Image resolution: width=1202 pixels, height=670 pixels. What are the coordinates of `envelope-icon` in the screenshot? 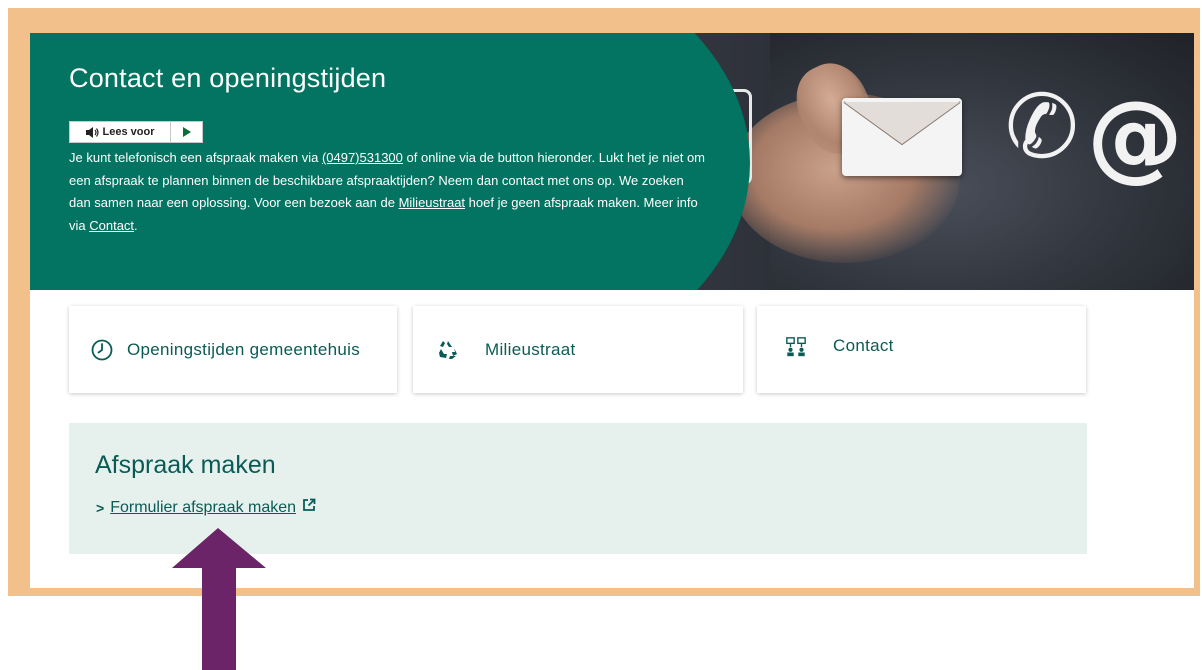 It's located at (902, 137).